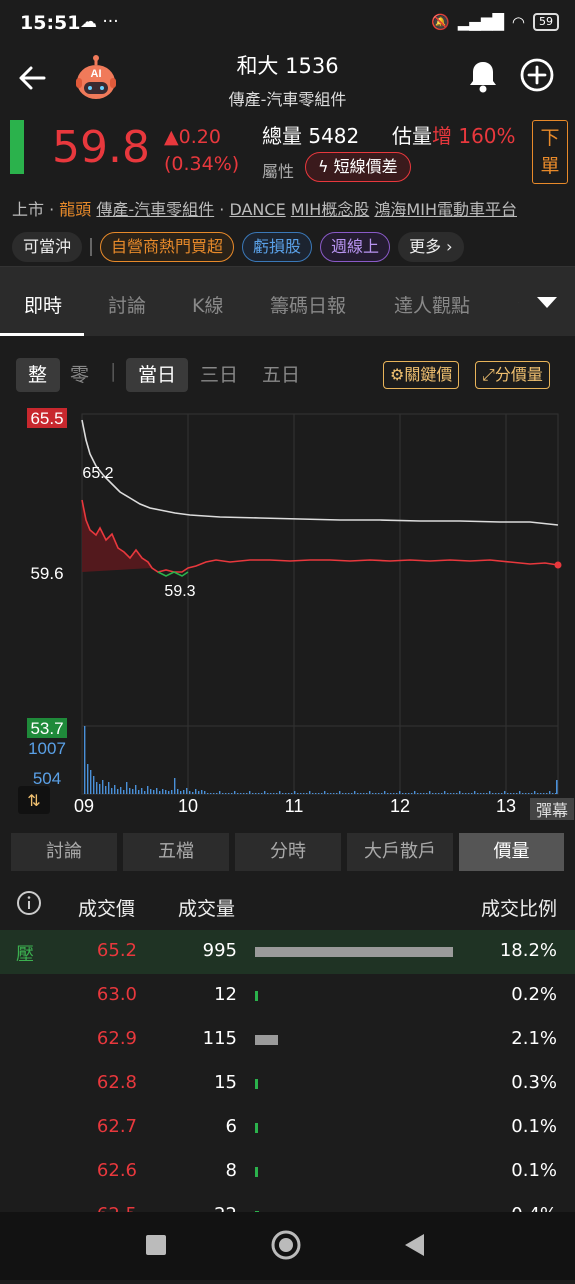 The height and width of the screenshot is (1284, 575). I want to click on tag-mih: MIH概念股, so click(330, 209).